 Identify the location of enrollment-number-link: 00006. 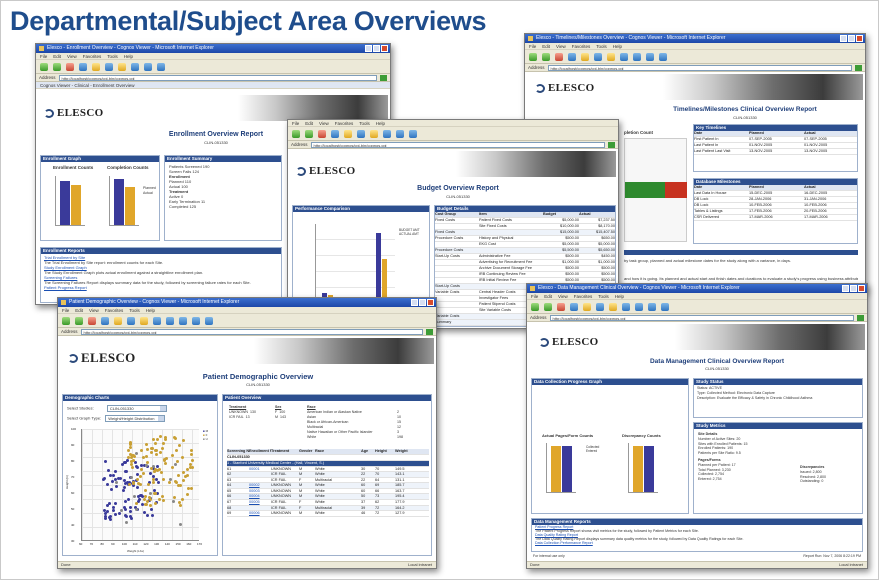
(260, 513).